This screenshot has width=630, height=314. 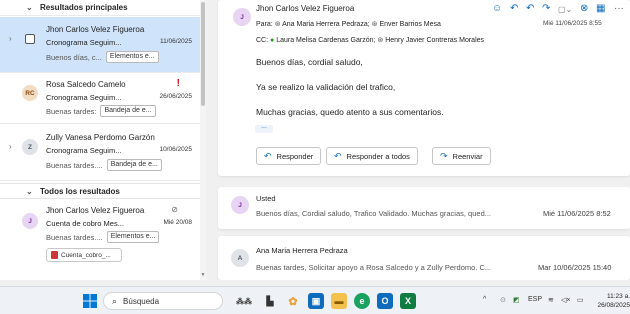 I want to click on store-icon: ▣, so click(x=316, y=301).